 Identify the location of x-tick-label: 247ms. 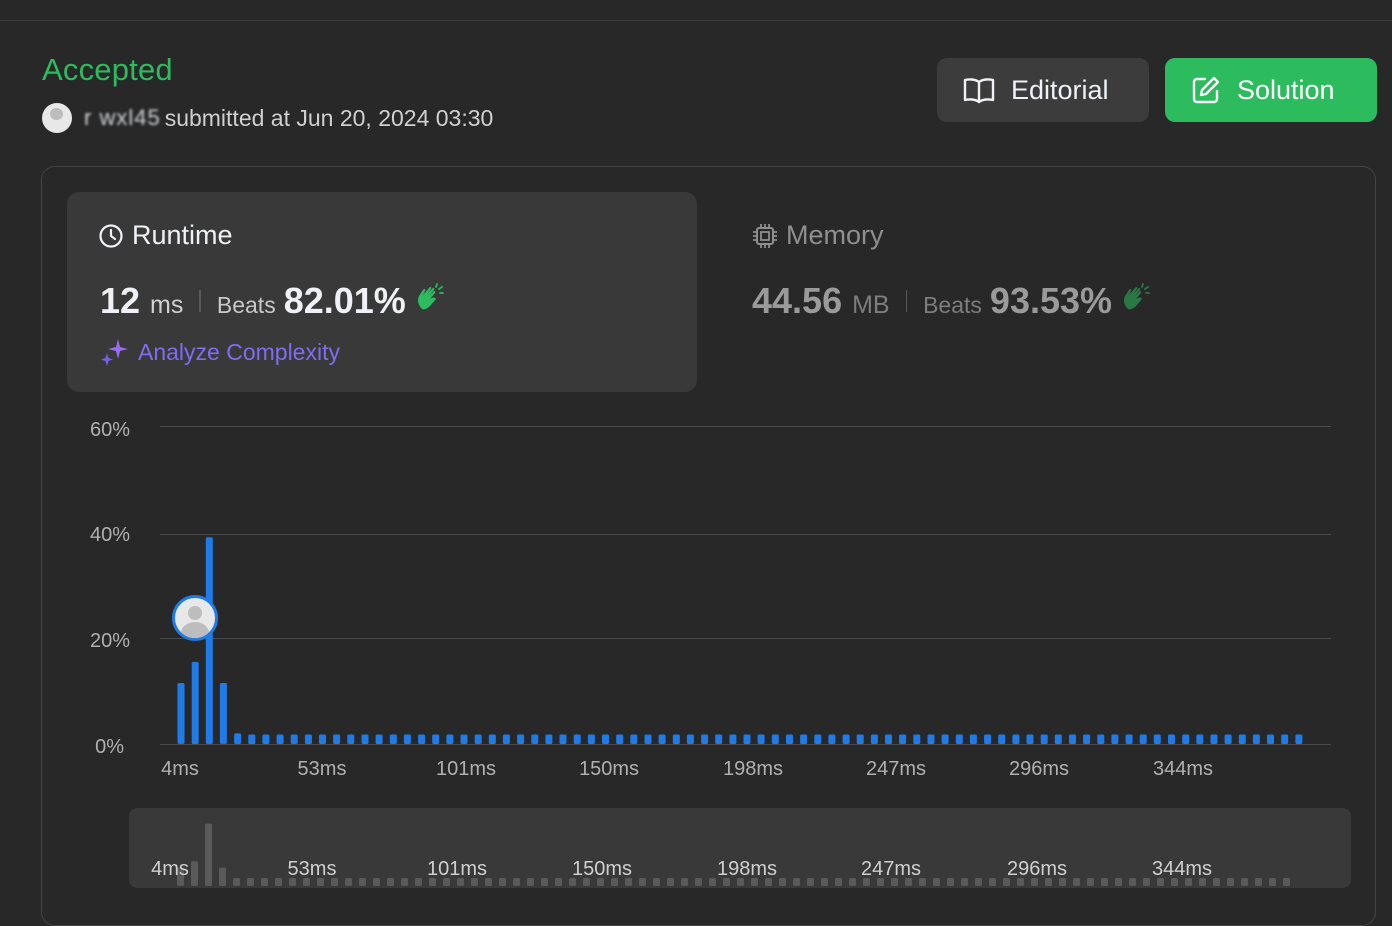
(896, 769).